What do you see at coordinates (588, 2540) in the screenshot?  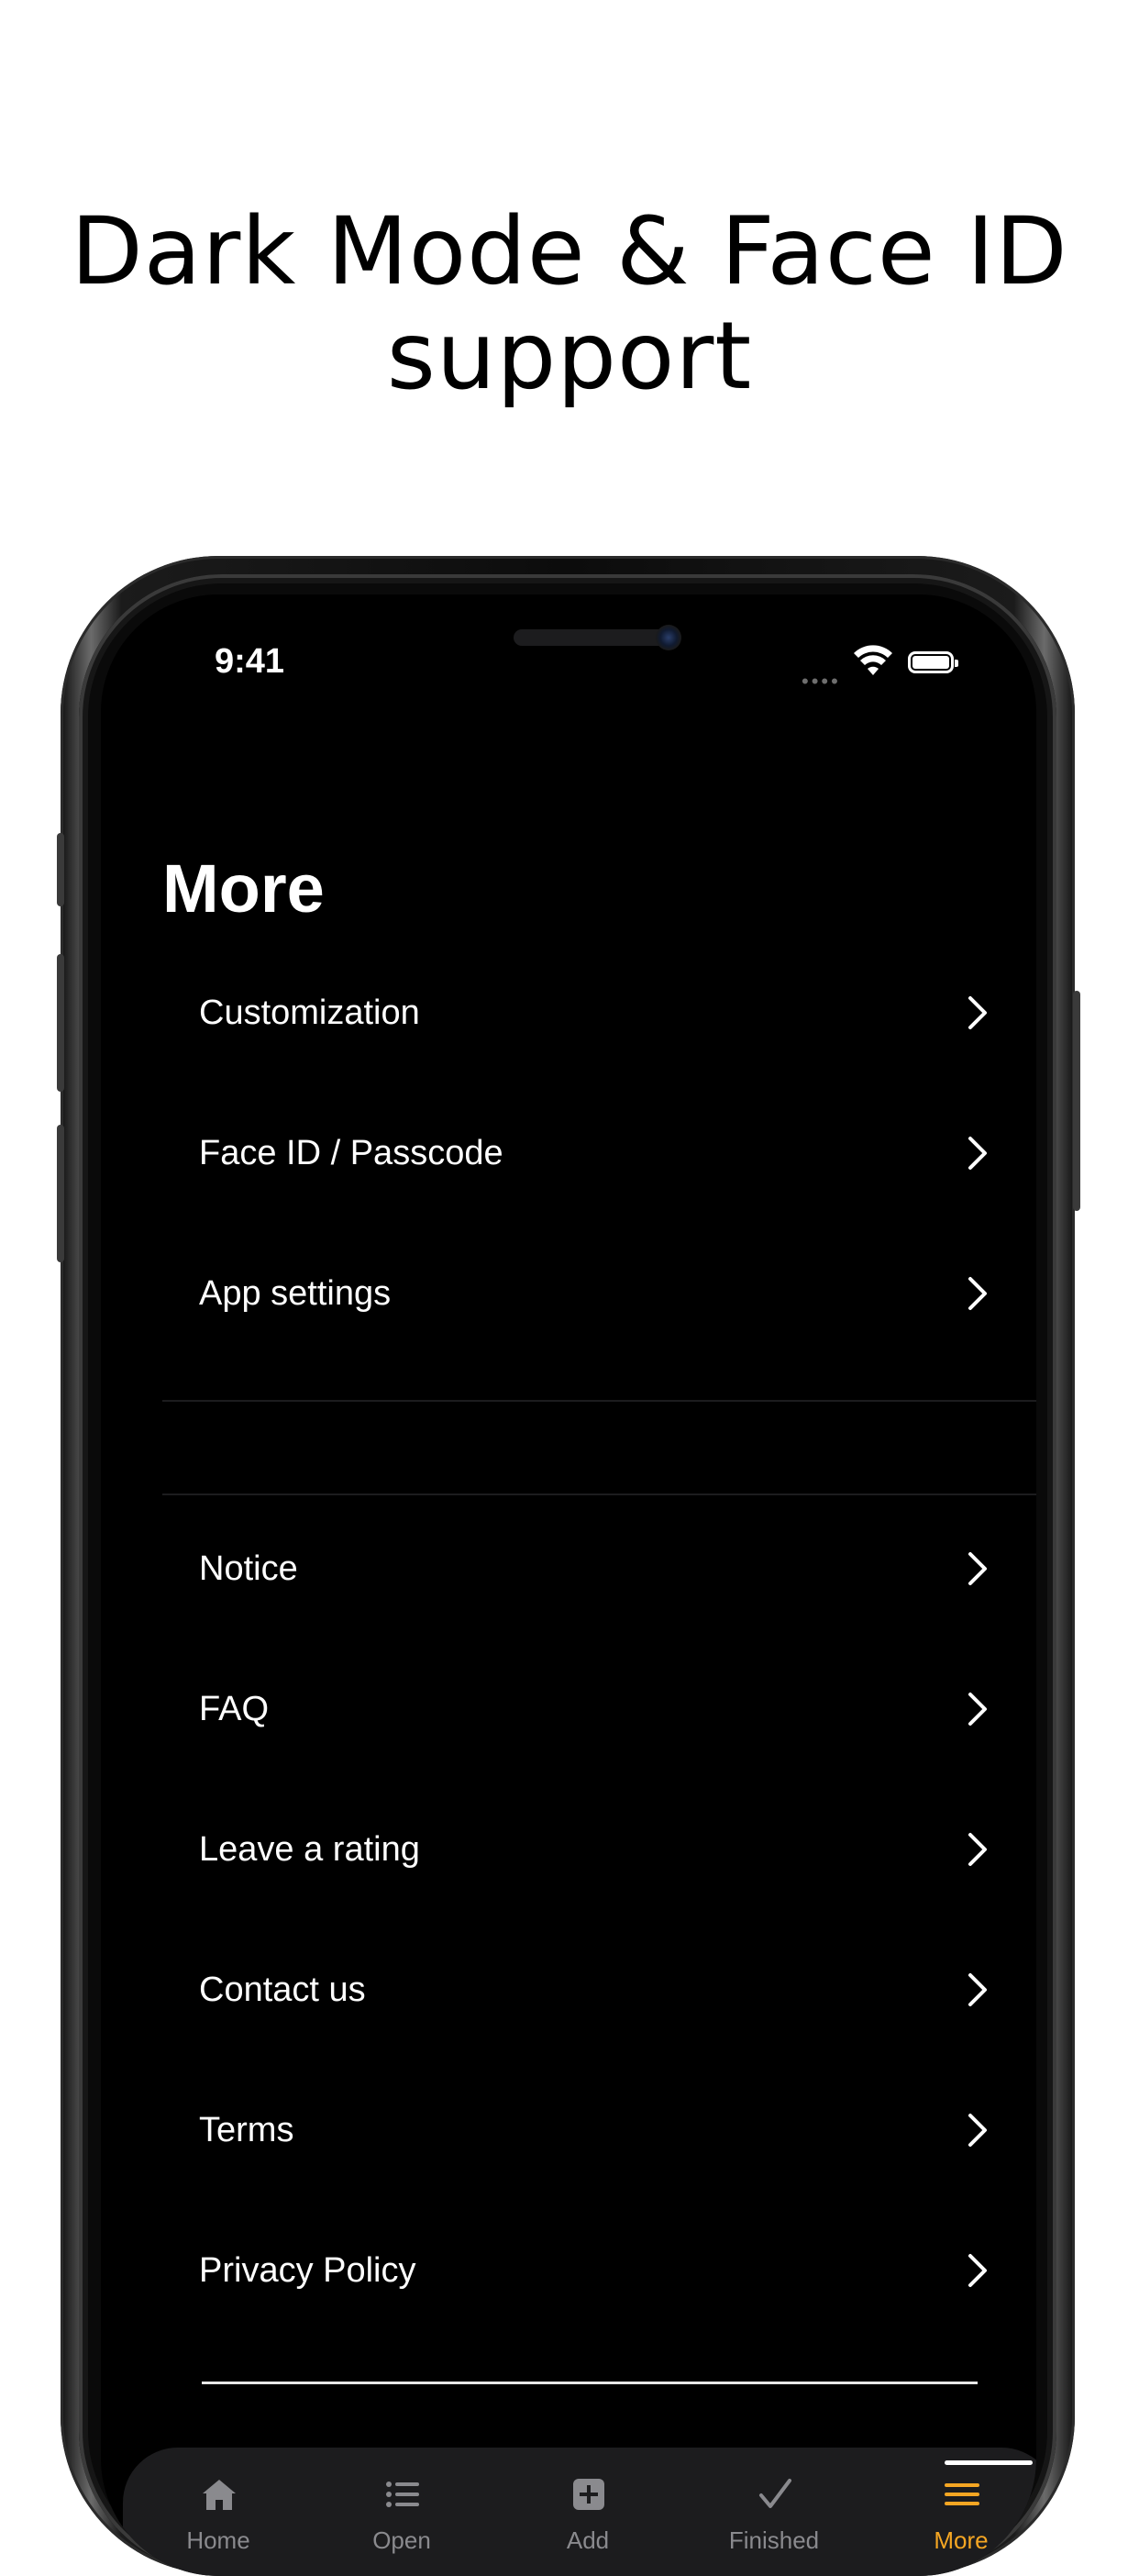 I see `tab-label: Add` at bounding box center [588, 2540].